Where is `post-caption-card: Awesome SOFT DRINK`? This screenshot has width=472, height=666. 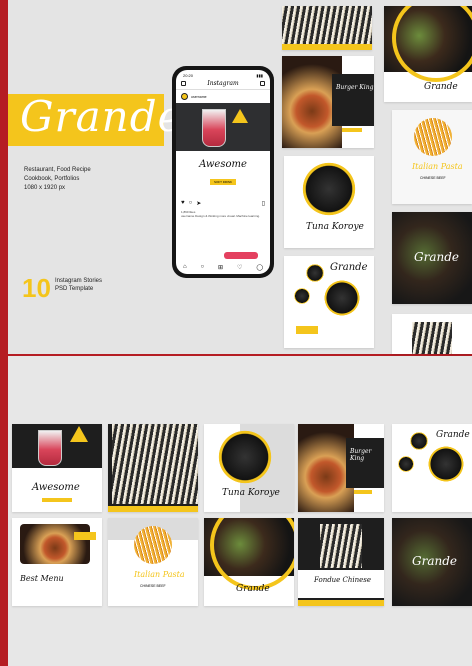
post-caption-card: Awesome SOFT DRINK is located at coordinates (223, 174).